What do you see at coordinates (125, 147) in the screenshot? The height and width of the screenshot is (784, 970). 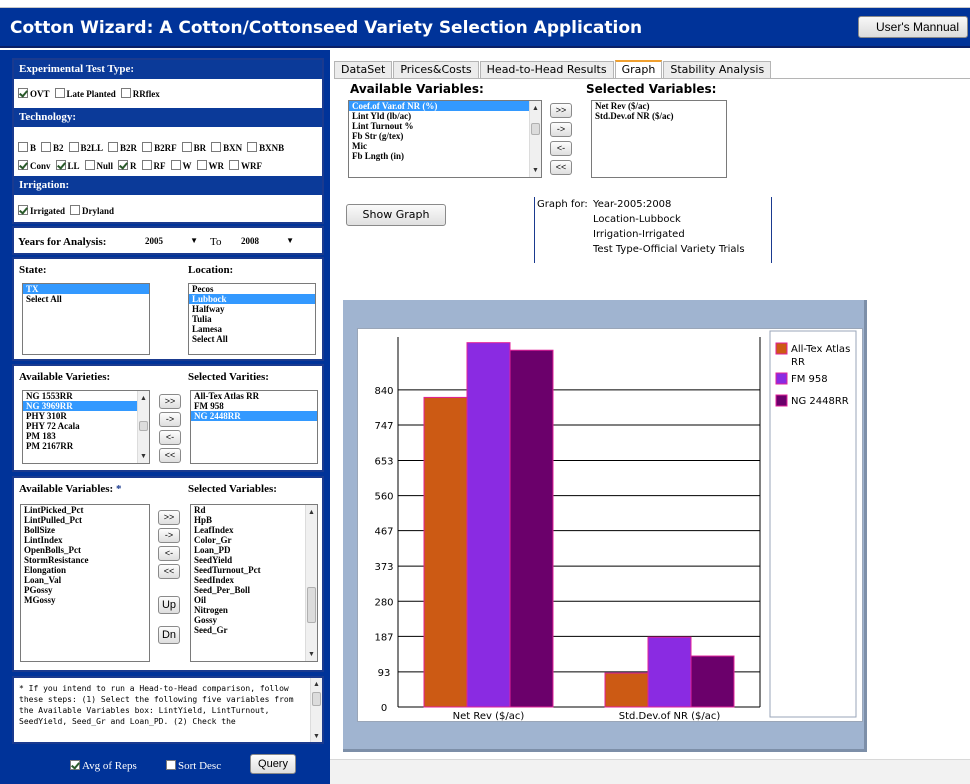 I see `technology-b2r-option: B2R` at bounding box center [125, 147].